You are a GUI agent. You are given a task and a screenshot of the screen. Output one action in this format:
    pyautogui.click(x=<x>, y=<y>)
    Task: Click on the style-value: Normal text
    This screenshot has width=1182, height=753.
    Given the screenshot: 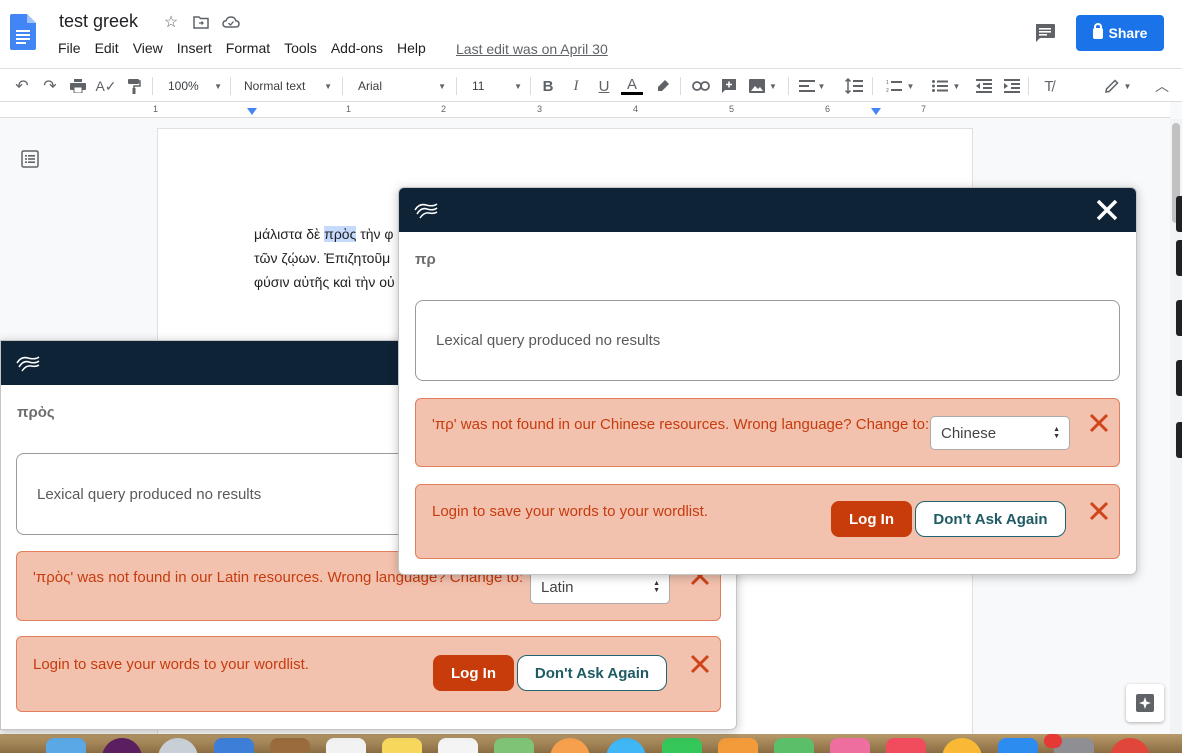 What is the action you would take?
    pyautogui.click(x=275, y=86)
    